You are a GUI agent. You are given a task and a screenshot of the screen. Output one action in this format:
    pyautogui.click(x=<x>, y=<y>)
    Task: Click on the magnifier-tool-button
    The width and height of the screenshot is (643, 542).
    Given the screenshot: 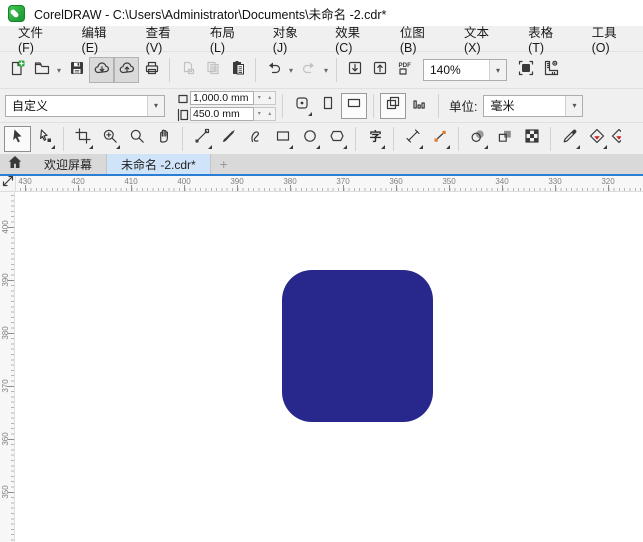 What is the action you would take?
    pyautogui.click(x=136, y=139)
    